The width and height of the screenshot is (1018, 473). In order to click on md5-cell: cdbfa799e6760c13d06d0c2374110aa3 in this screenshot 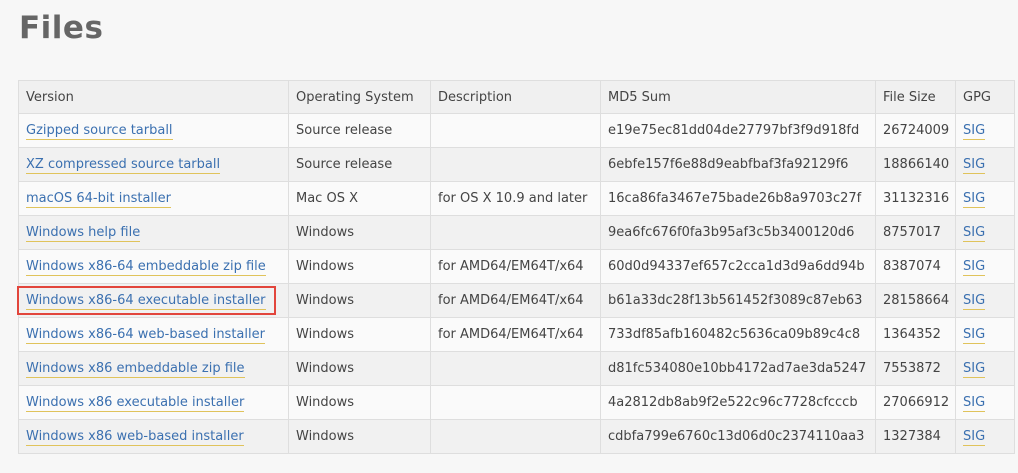, I will do `click(738, 436)`.